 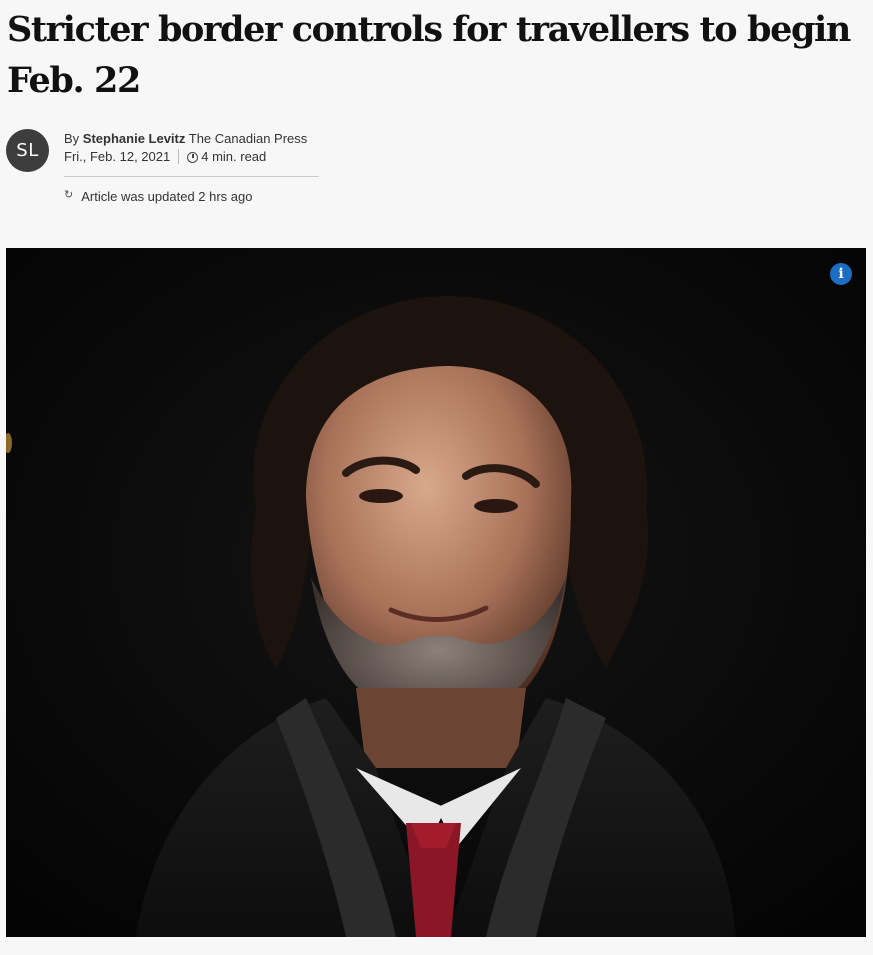 I want to click on author-outlet: The Canadian Press, so click(x=248, y=138).